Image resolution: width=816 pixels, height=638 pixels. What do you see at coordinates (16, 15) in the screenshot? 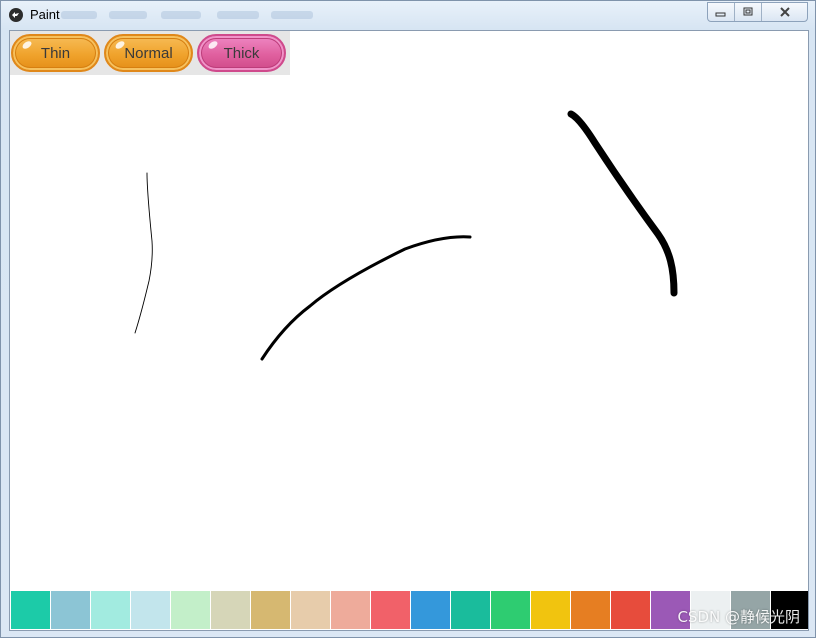
I see `kivy-logo-icon` at bounding box center [16, 15].